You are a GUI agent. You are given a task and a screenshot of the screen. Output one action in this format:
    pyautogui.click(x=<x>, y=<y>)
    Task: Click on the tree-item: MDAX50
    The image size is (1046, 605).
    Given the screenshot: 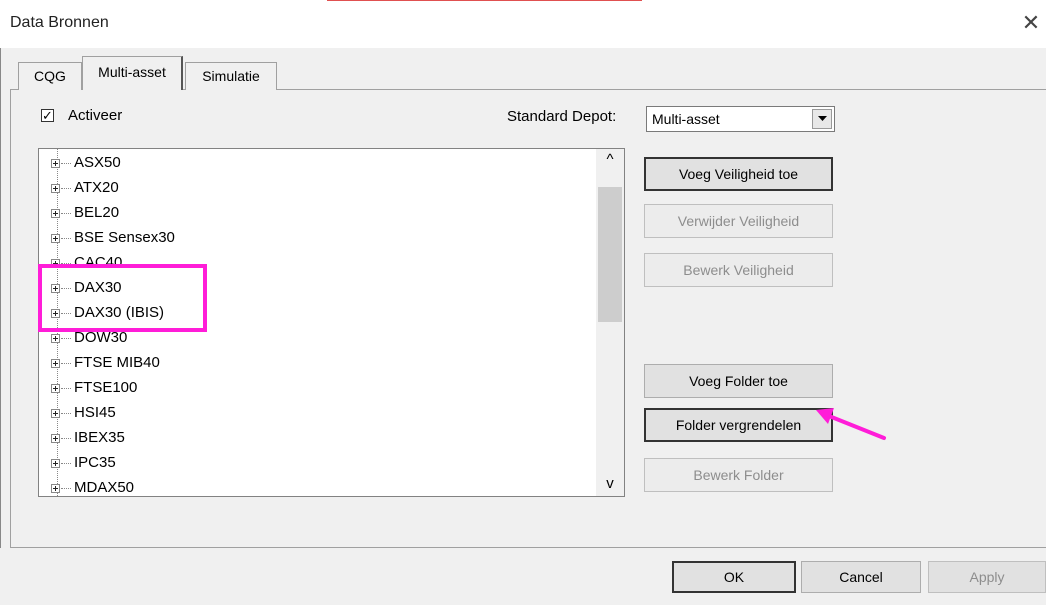 What is the action you would take?
    pyautogui.click(x=319, y=487)
    